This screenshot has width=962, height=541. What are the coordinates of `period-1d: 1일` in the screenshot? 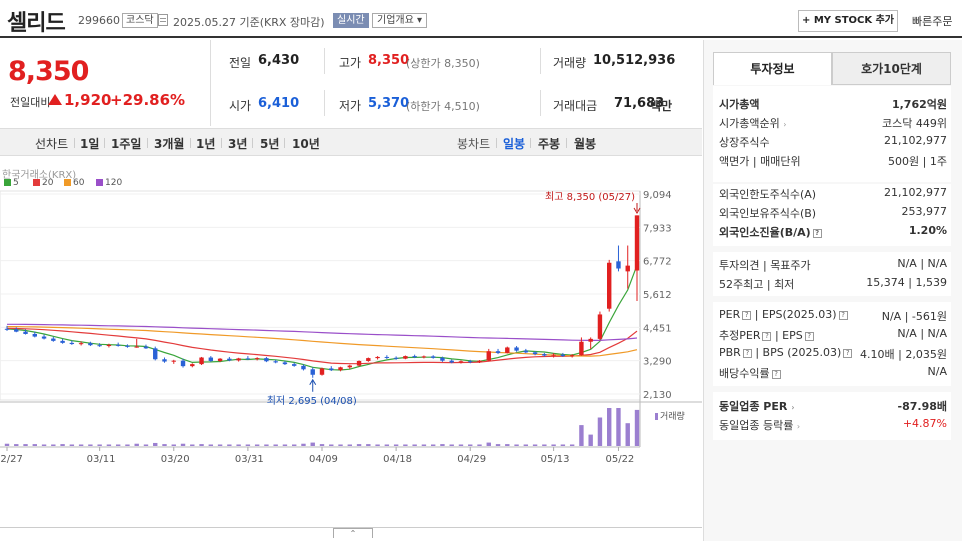 It's located at (89, 143).